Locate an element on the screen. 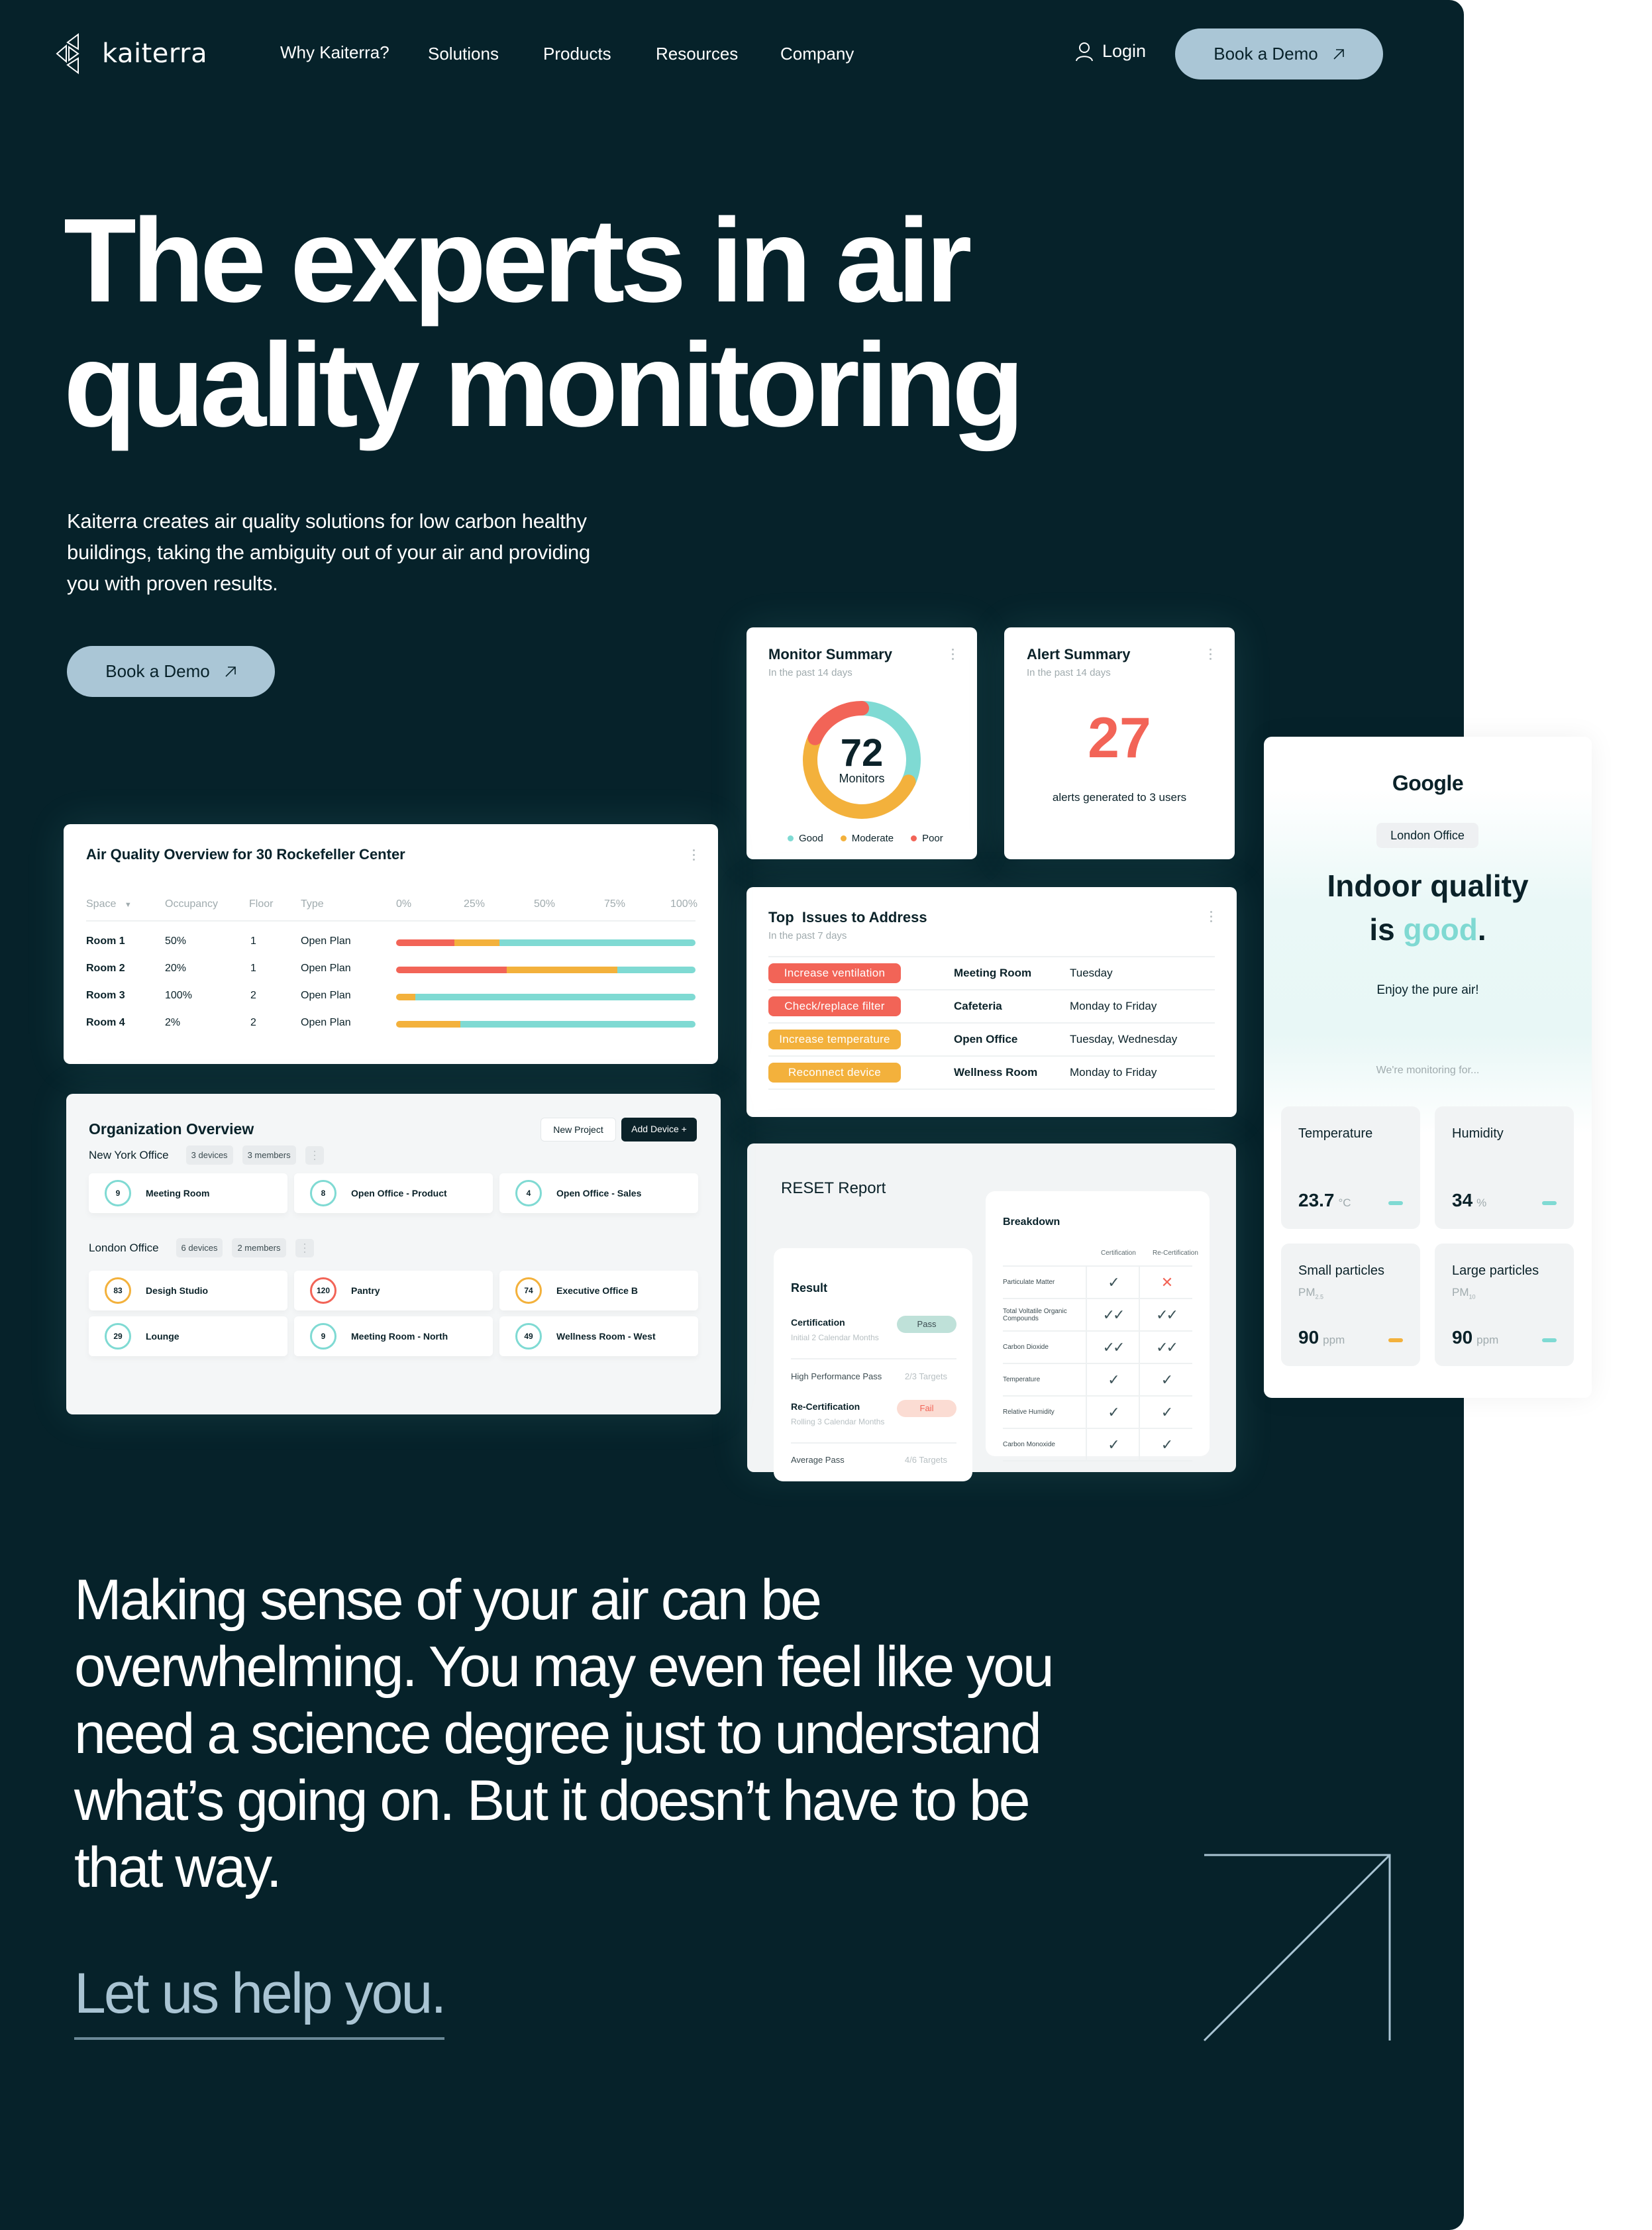 The height and width of the screenshot is (2230, 1652). room-name: Open Office - Sales is located at coordinates (599, 1193).